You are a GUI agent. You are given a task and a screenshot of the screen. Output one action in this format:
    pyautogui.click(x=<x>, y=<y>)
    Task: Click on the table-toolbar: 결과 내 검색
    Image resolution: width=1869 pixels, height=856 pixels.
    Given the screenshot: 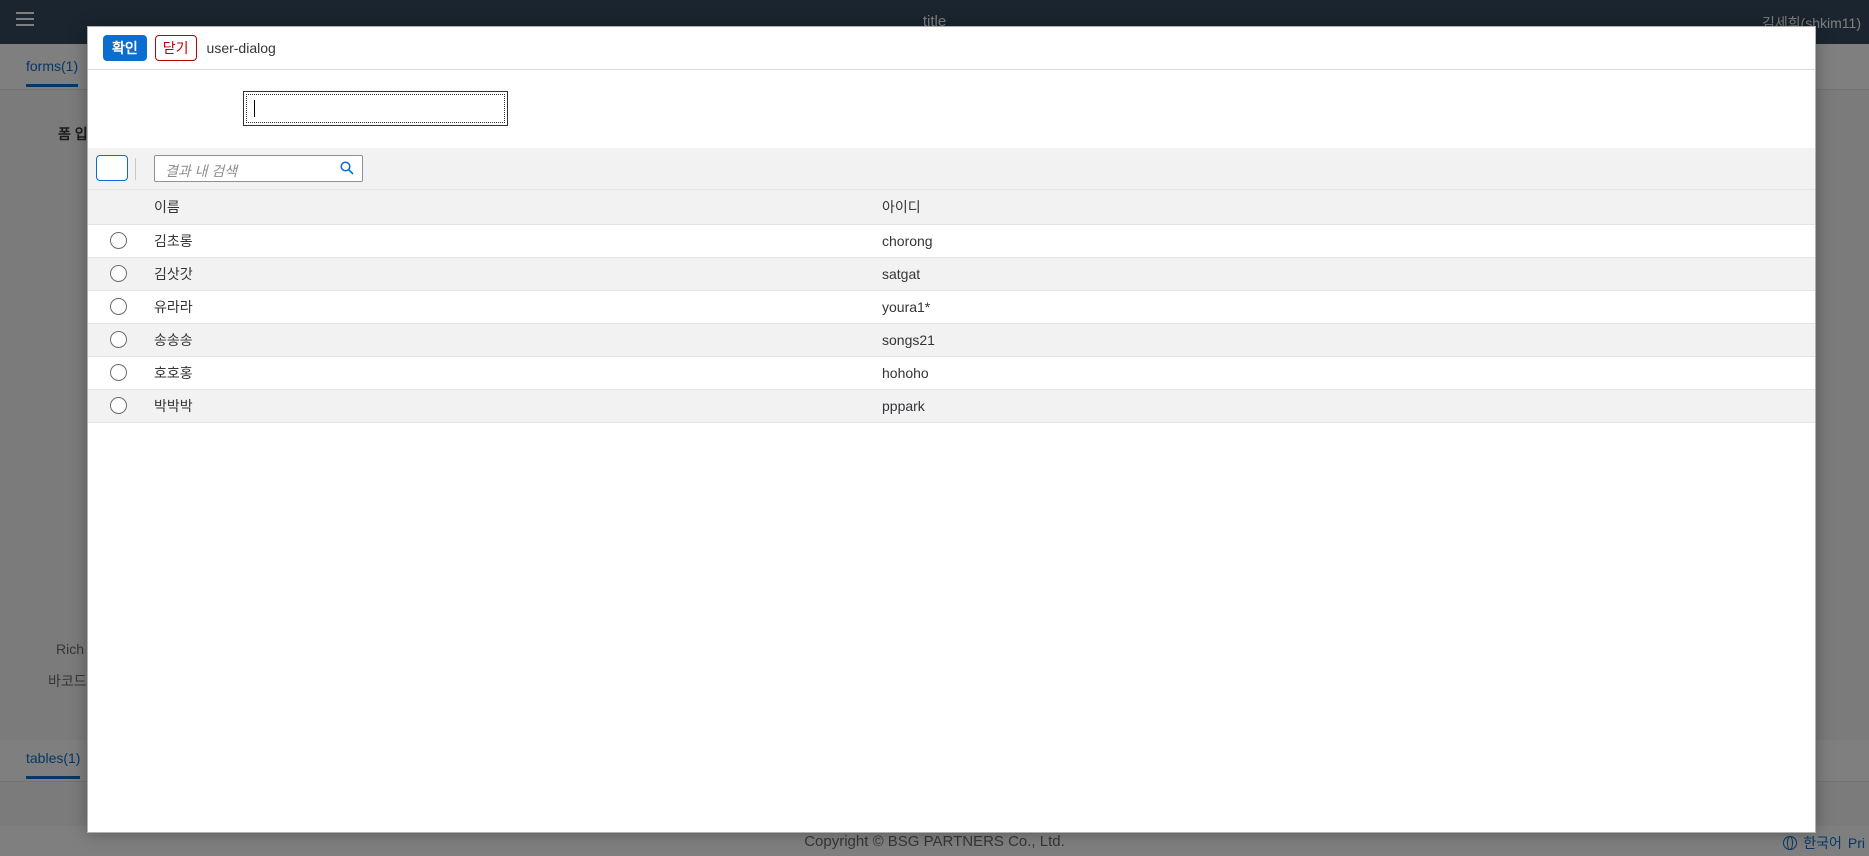 What is the action you would take?
    pyautogui.click(x=951, y=169)
    